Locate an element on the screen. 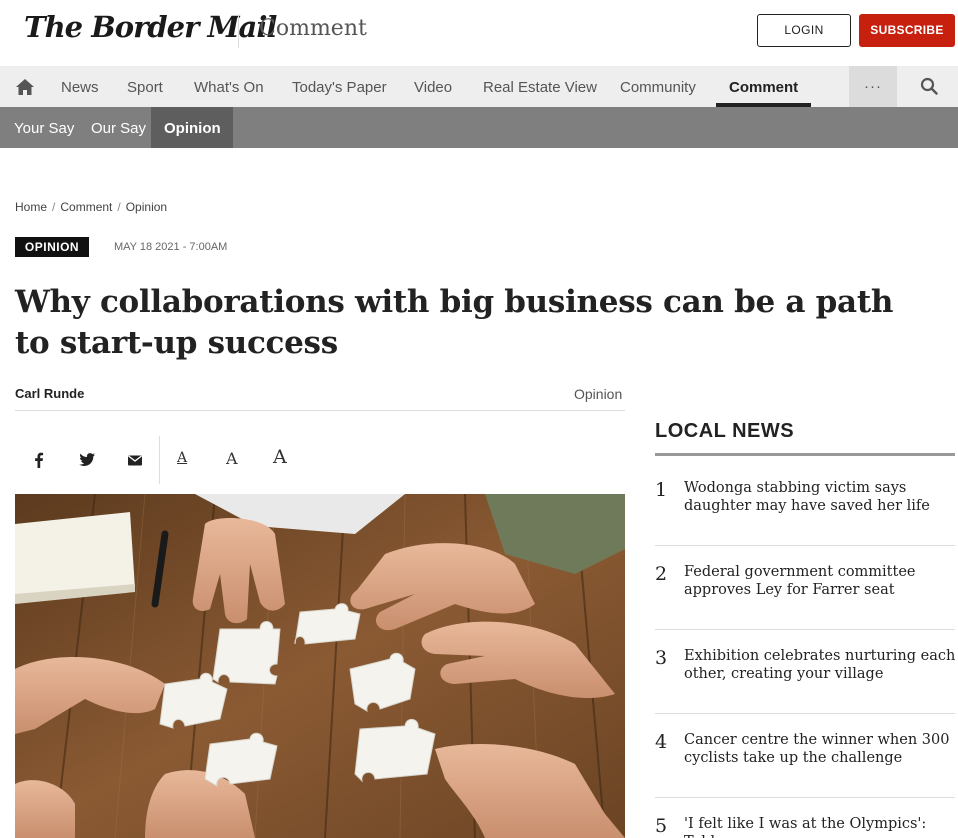 The width and height of the screenshot is (958, 838). breadcrumb-home: Home is located at coordinates (31, 207).